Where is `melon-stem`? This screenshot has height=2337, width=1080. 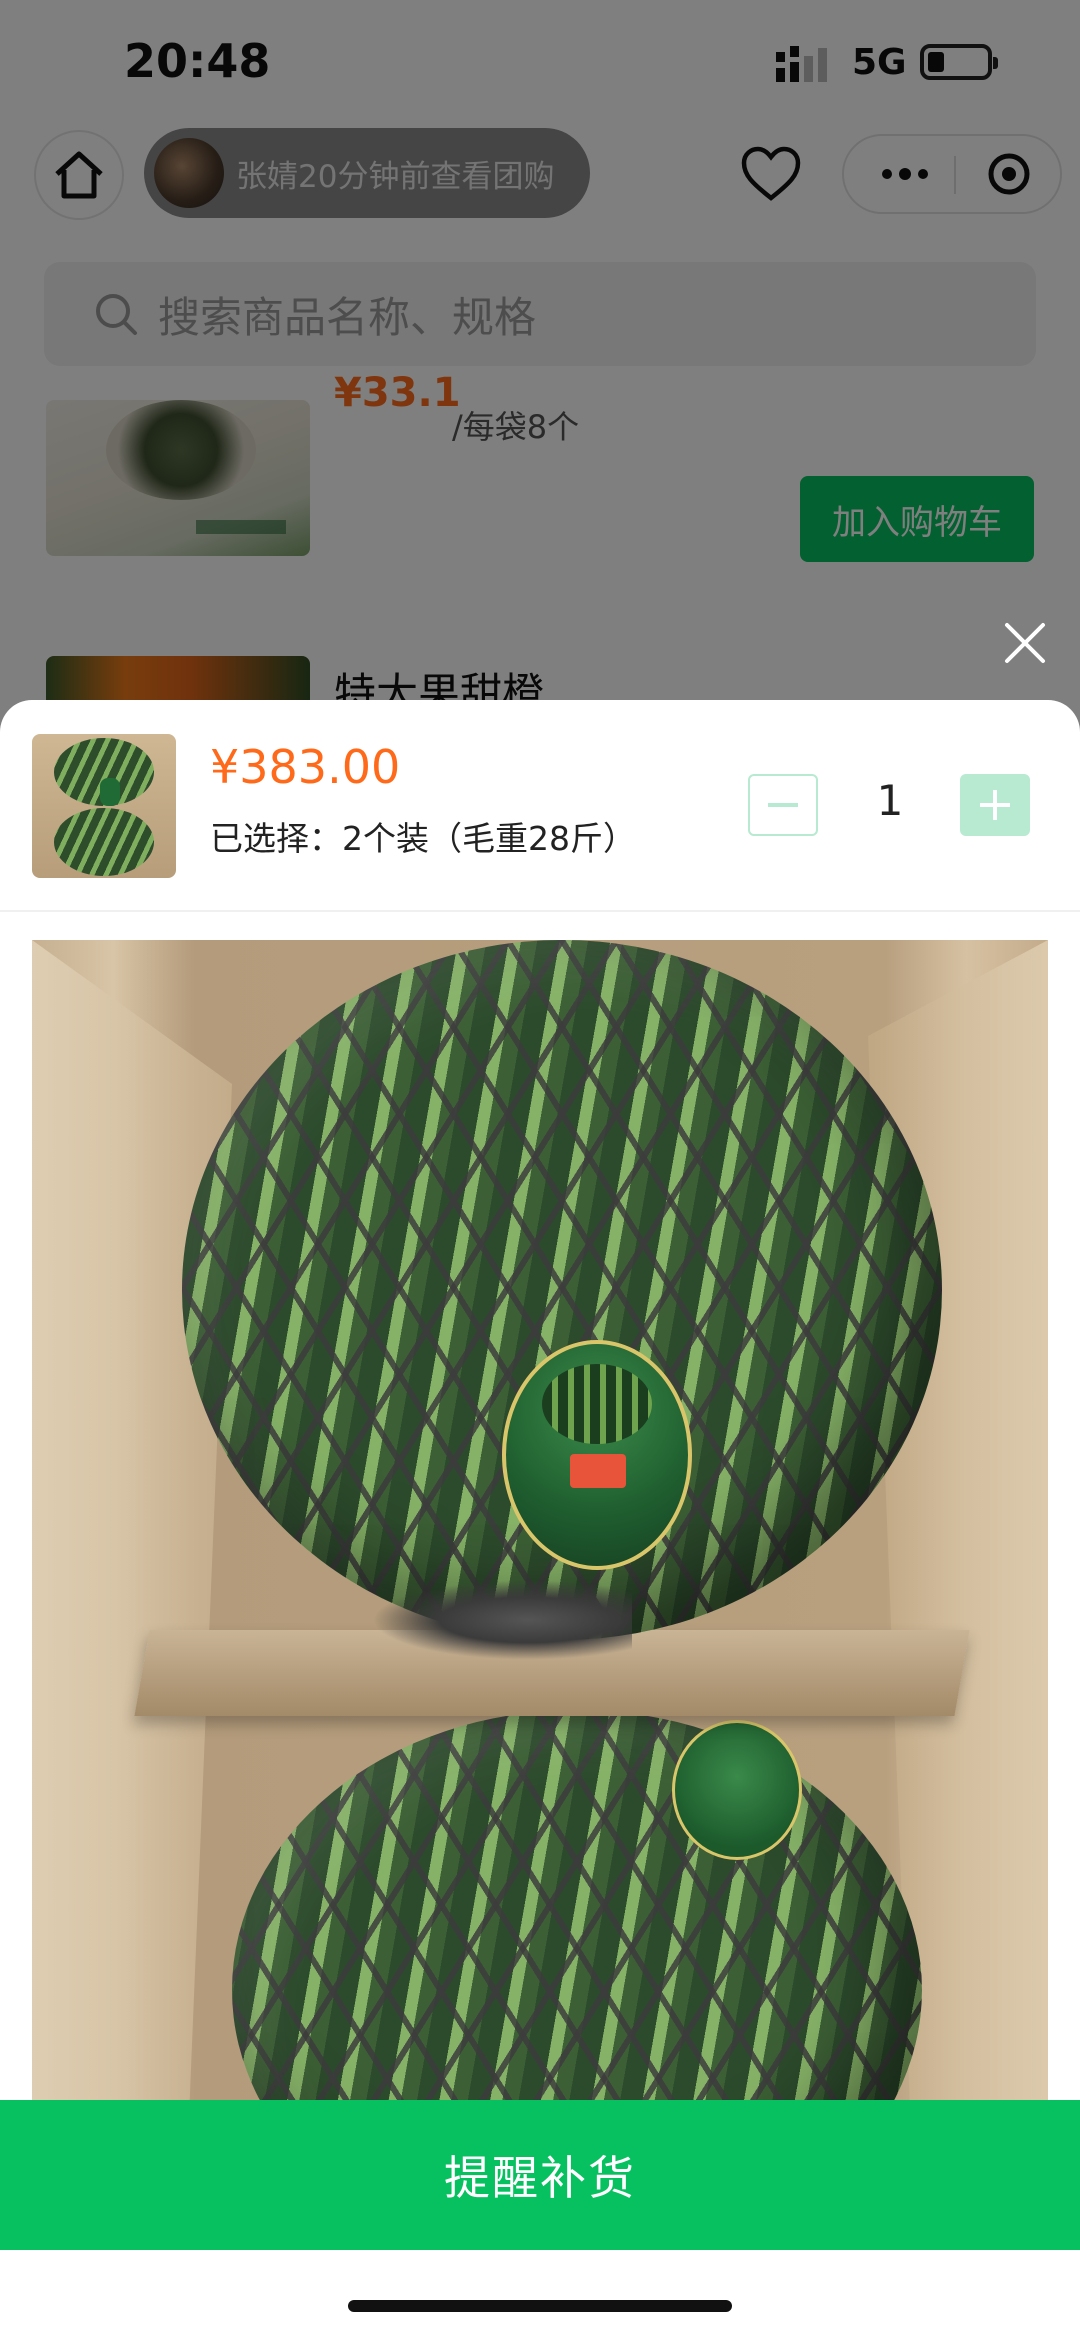
melon-stem is located at coordinates (502, 1620).